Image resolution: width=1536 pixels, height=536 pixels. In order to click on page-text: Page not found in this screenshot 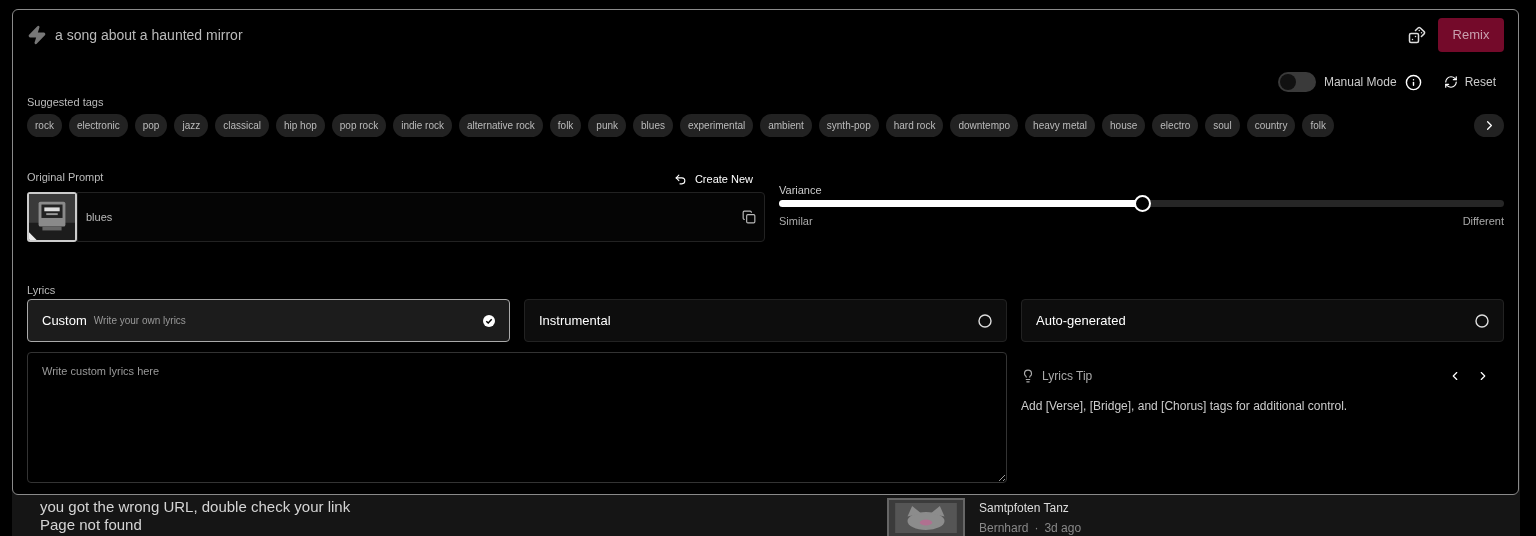, I will do `click(91, 525)`.